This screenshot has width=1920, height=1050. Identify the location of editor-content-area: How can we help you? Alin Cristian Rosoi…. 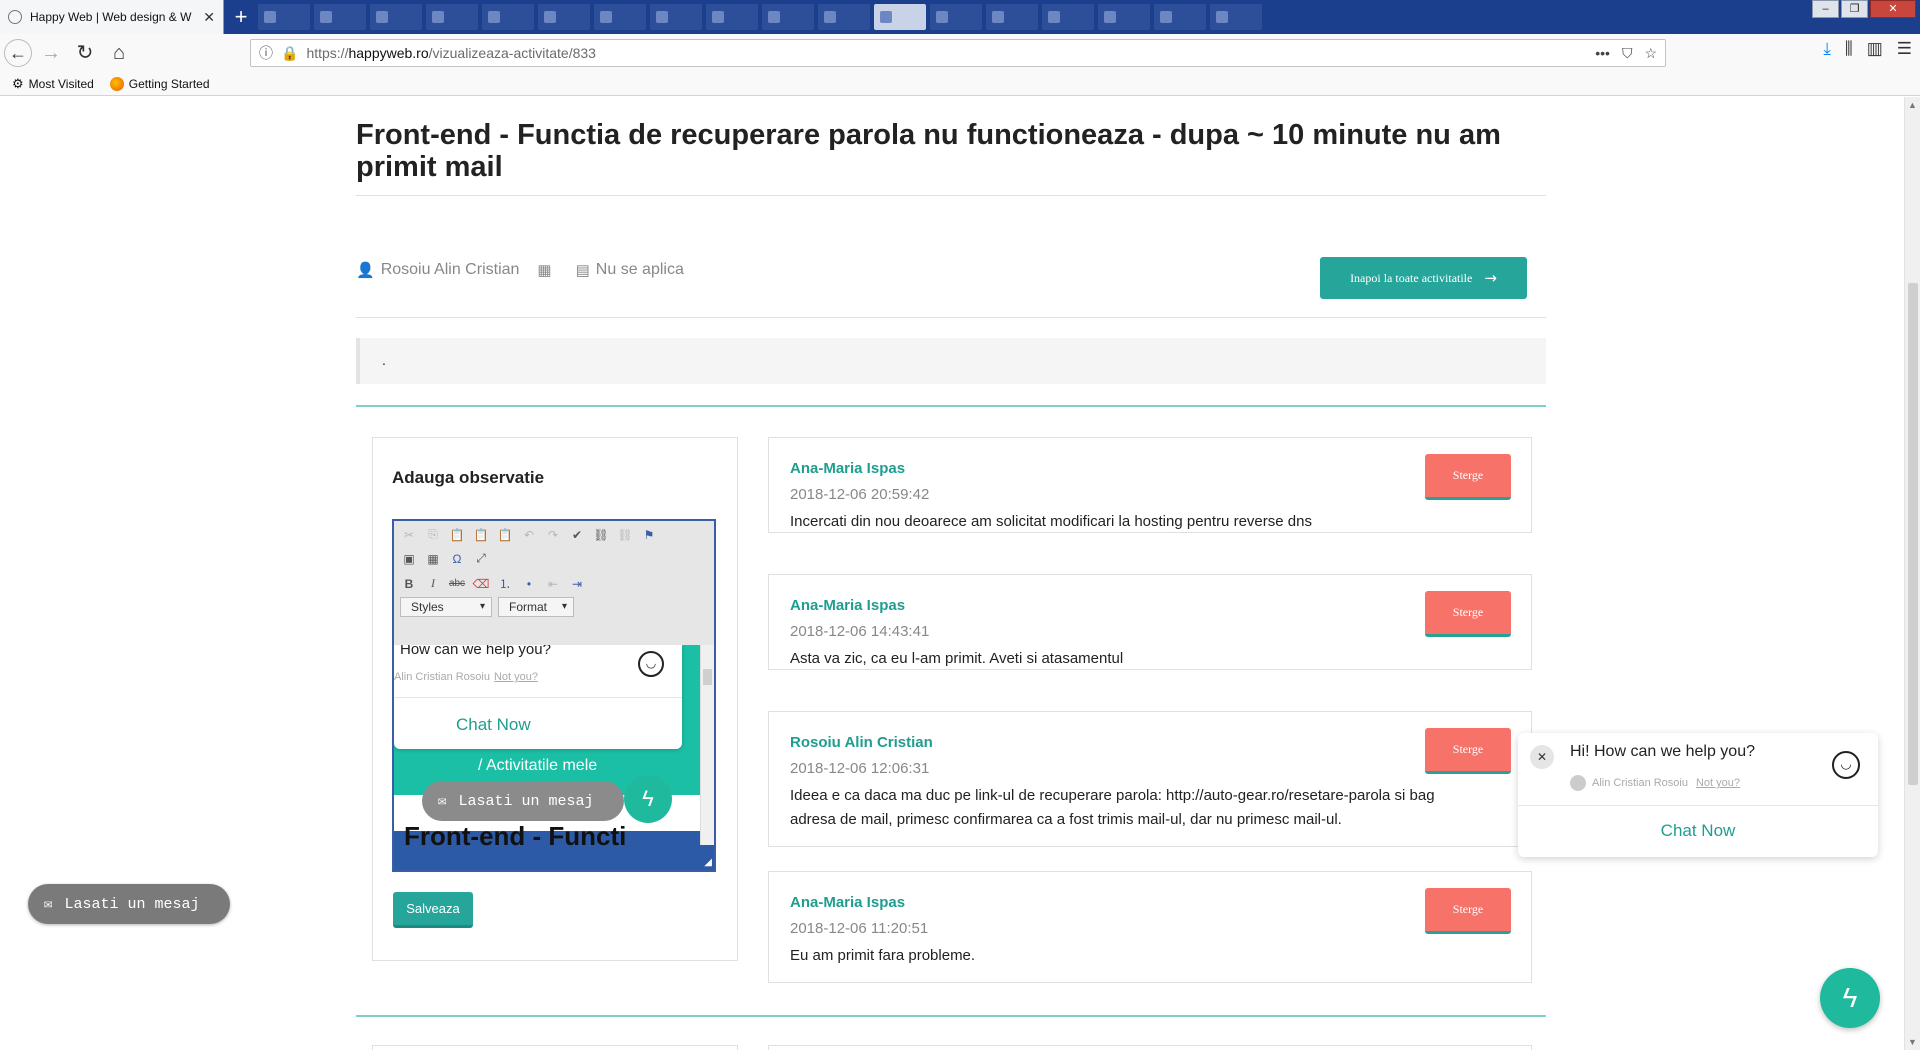
(554, 757).